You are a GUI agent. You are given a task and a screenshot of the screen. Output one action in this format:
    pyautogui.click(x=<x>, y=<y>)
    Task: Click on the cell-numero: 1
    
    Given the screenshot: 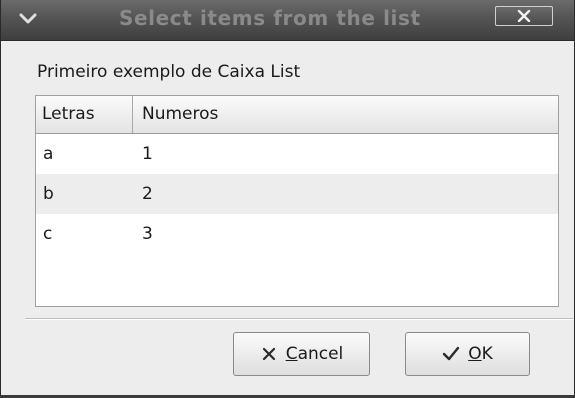 What is the action you would take?
    pyautogui.click(x=147, y=154)
    